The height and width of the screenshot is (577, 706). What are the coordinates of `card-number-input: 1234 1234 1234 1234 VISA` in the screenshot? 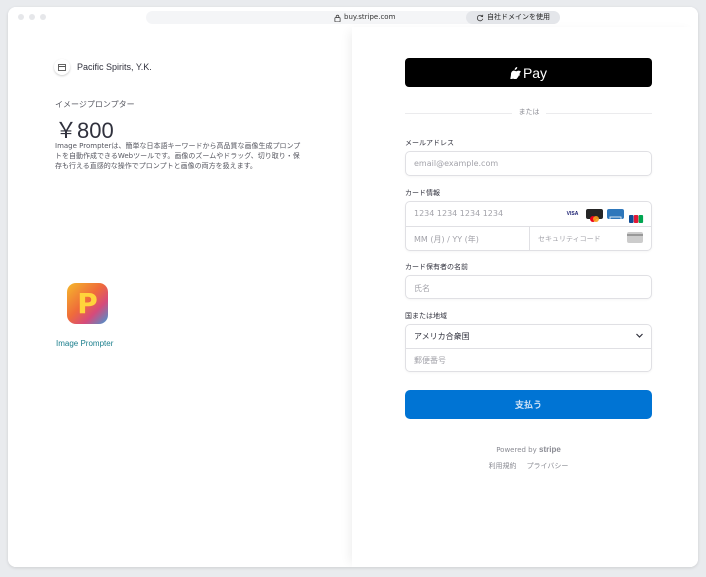 It's located at (528, 214).